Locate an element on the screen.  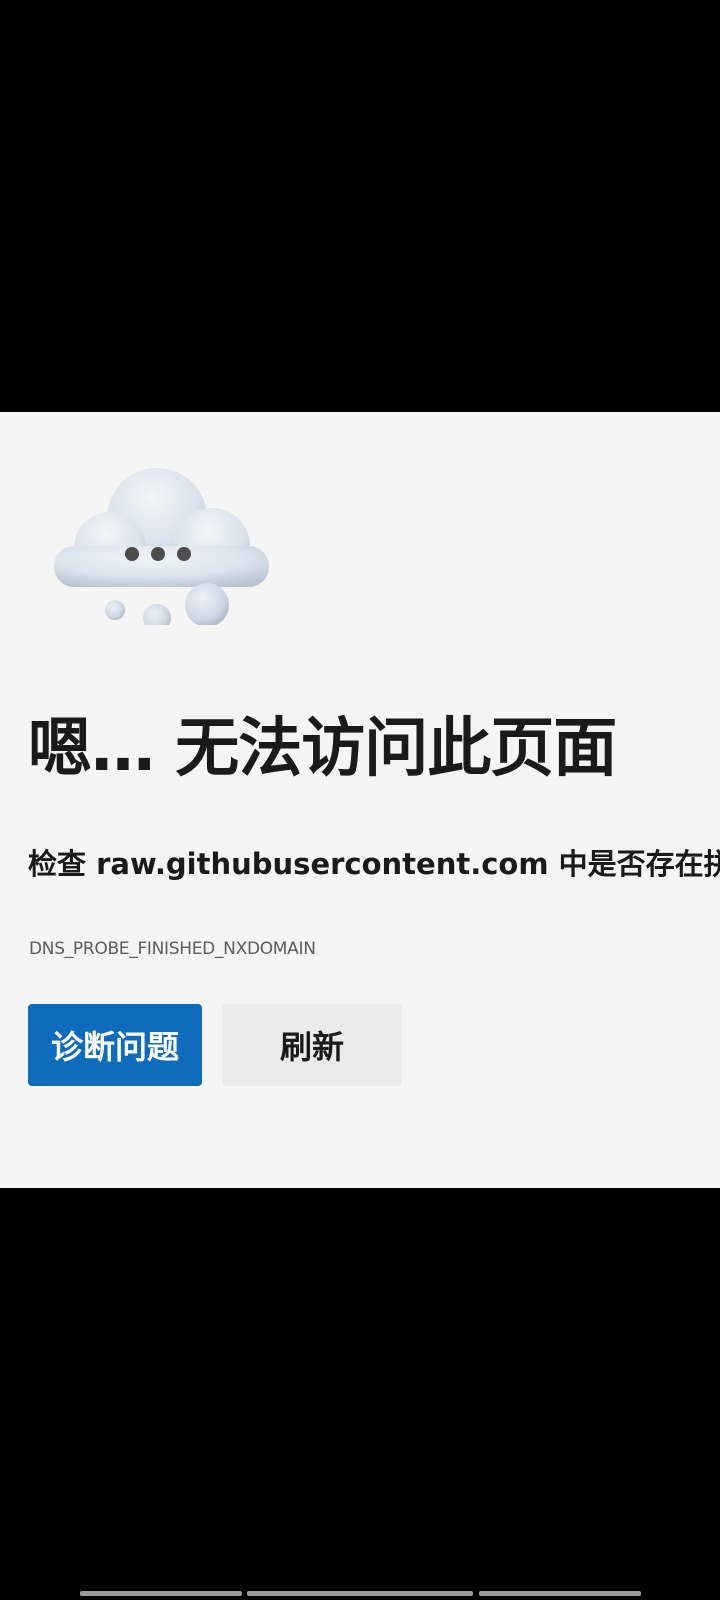
error-code: DNS_PROBE_FINISHED_NXDOMAIN is located at coordinates (172, 949).